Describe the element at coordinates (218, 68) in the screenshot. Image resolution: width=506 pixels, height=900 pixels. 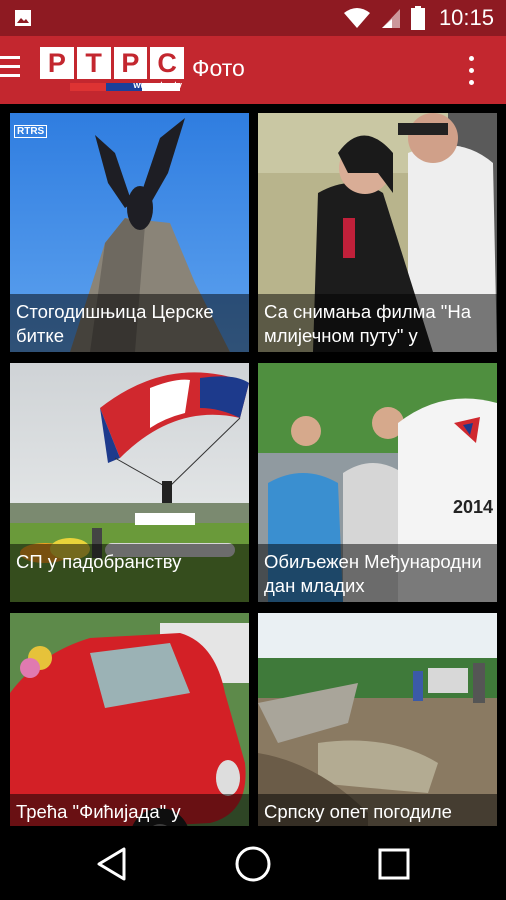
I see `screen-title: Фото` at that location.